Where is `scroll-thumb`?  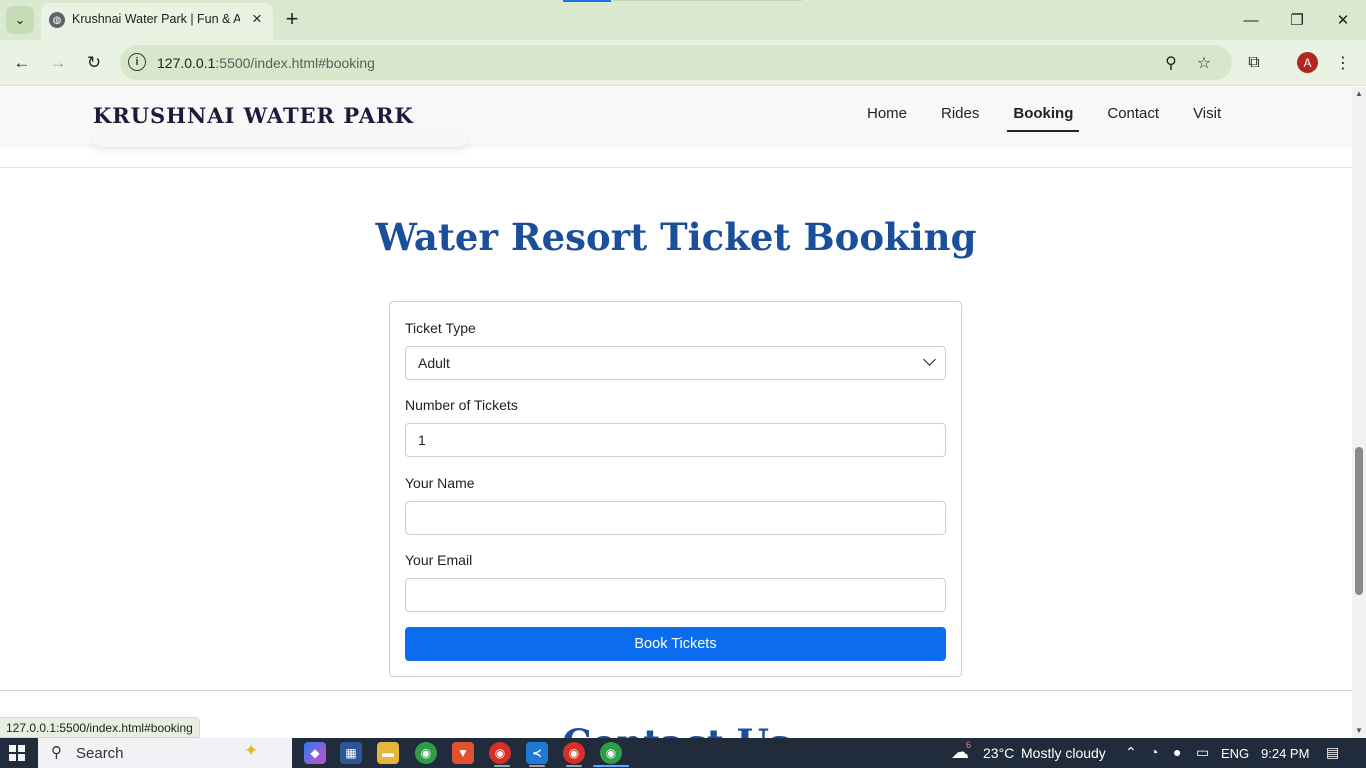
scroll-thumb is located at coordinates (1359, 521).